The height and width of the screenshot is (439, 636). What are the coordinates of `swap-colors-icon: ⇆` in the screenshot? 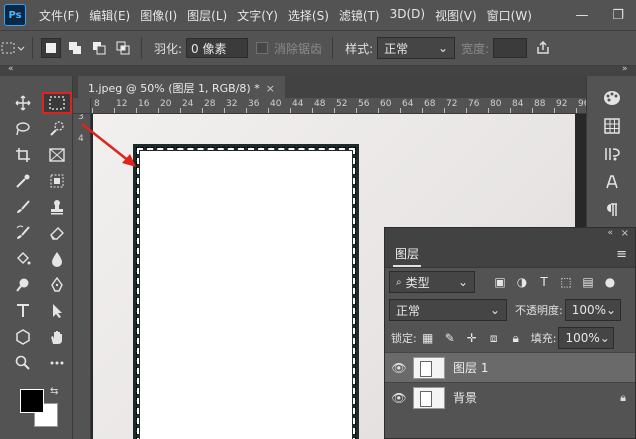 It's located at (54, 391).